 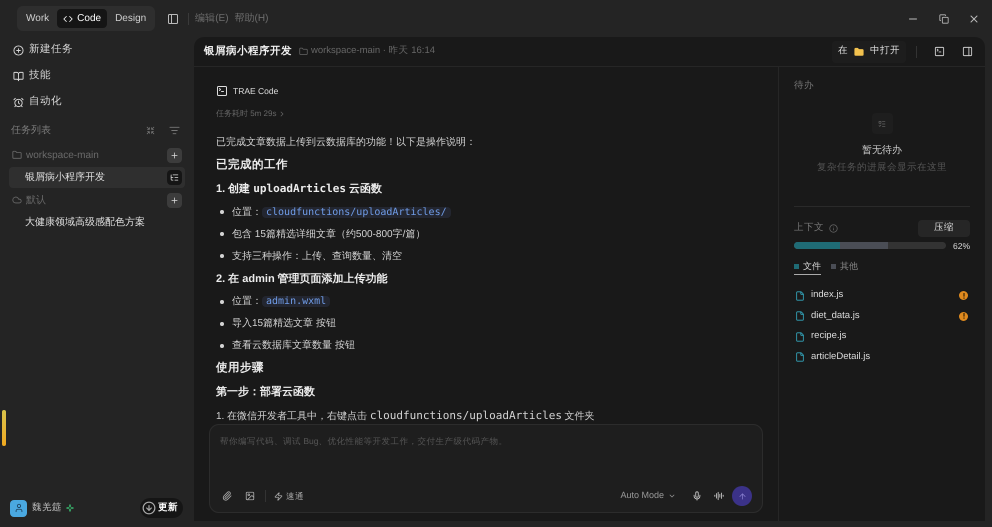 I want to click on task-item: 大健康领域高级感配色方案, so click(x=97, y=222).